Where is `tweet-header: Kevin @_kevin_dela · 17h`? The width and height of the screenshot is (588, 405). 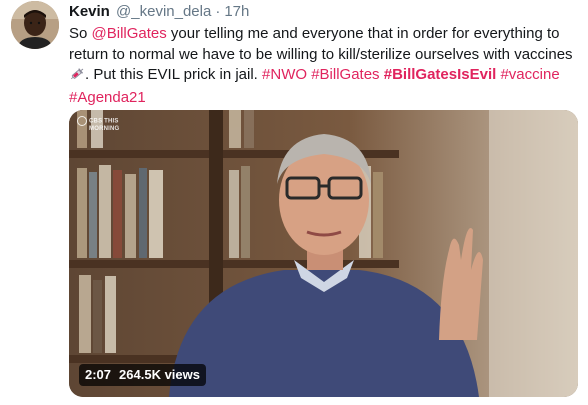 tweet-header: Kevin @_kevin_dela · 17h is located at coordinates (159, 12).